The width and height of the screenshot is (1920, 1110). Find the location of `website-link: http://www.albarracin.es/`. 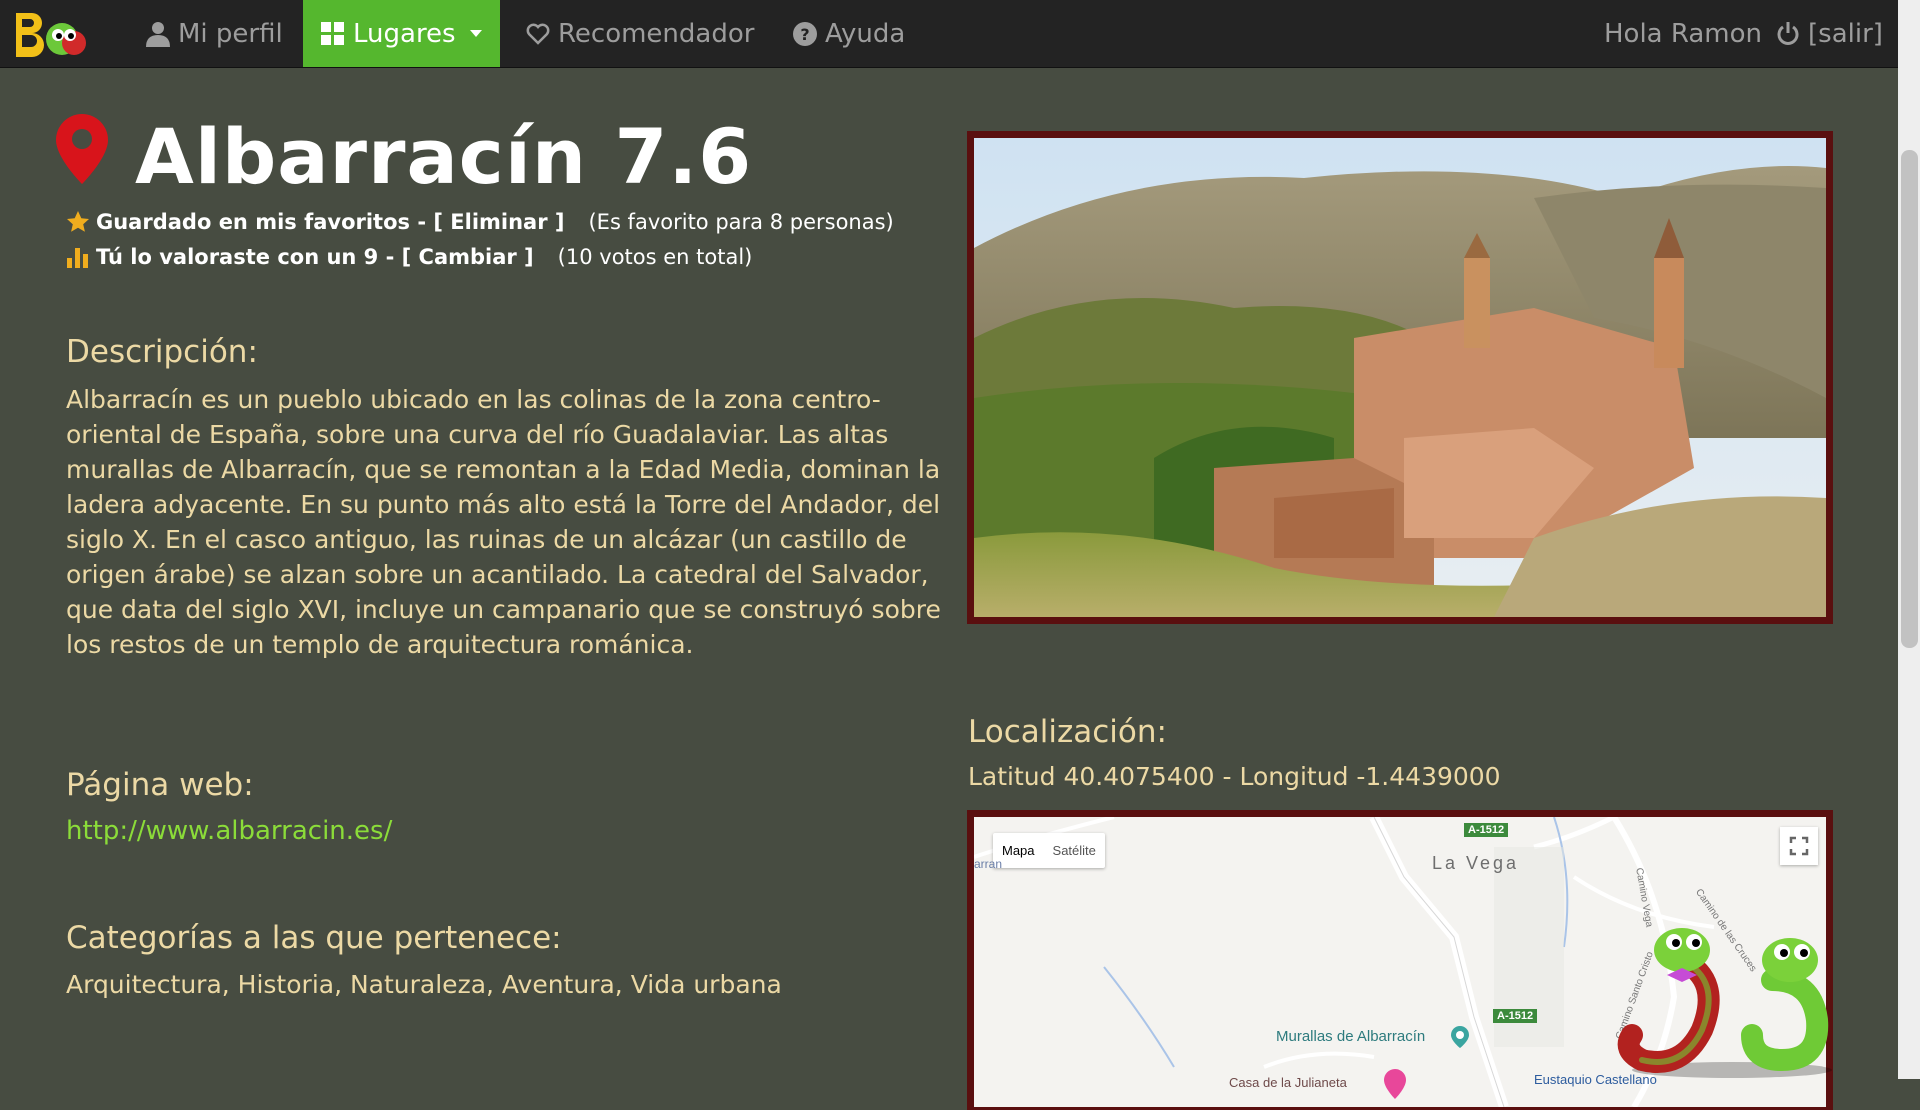

website-link: http://www.albarracin.es/ is located at coordinates (229, 831).